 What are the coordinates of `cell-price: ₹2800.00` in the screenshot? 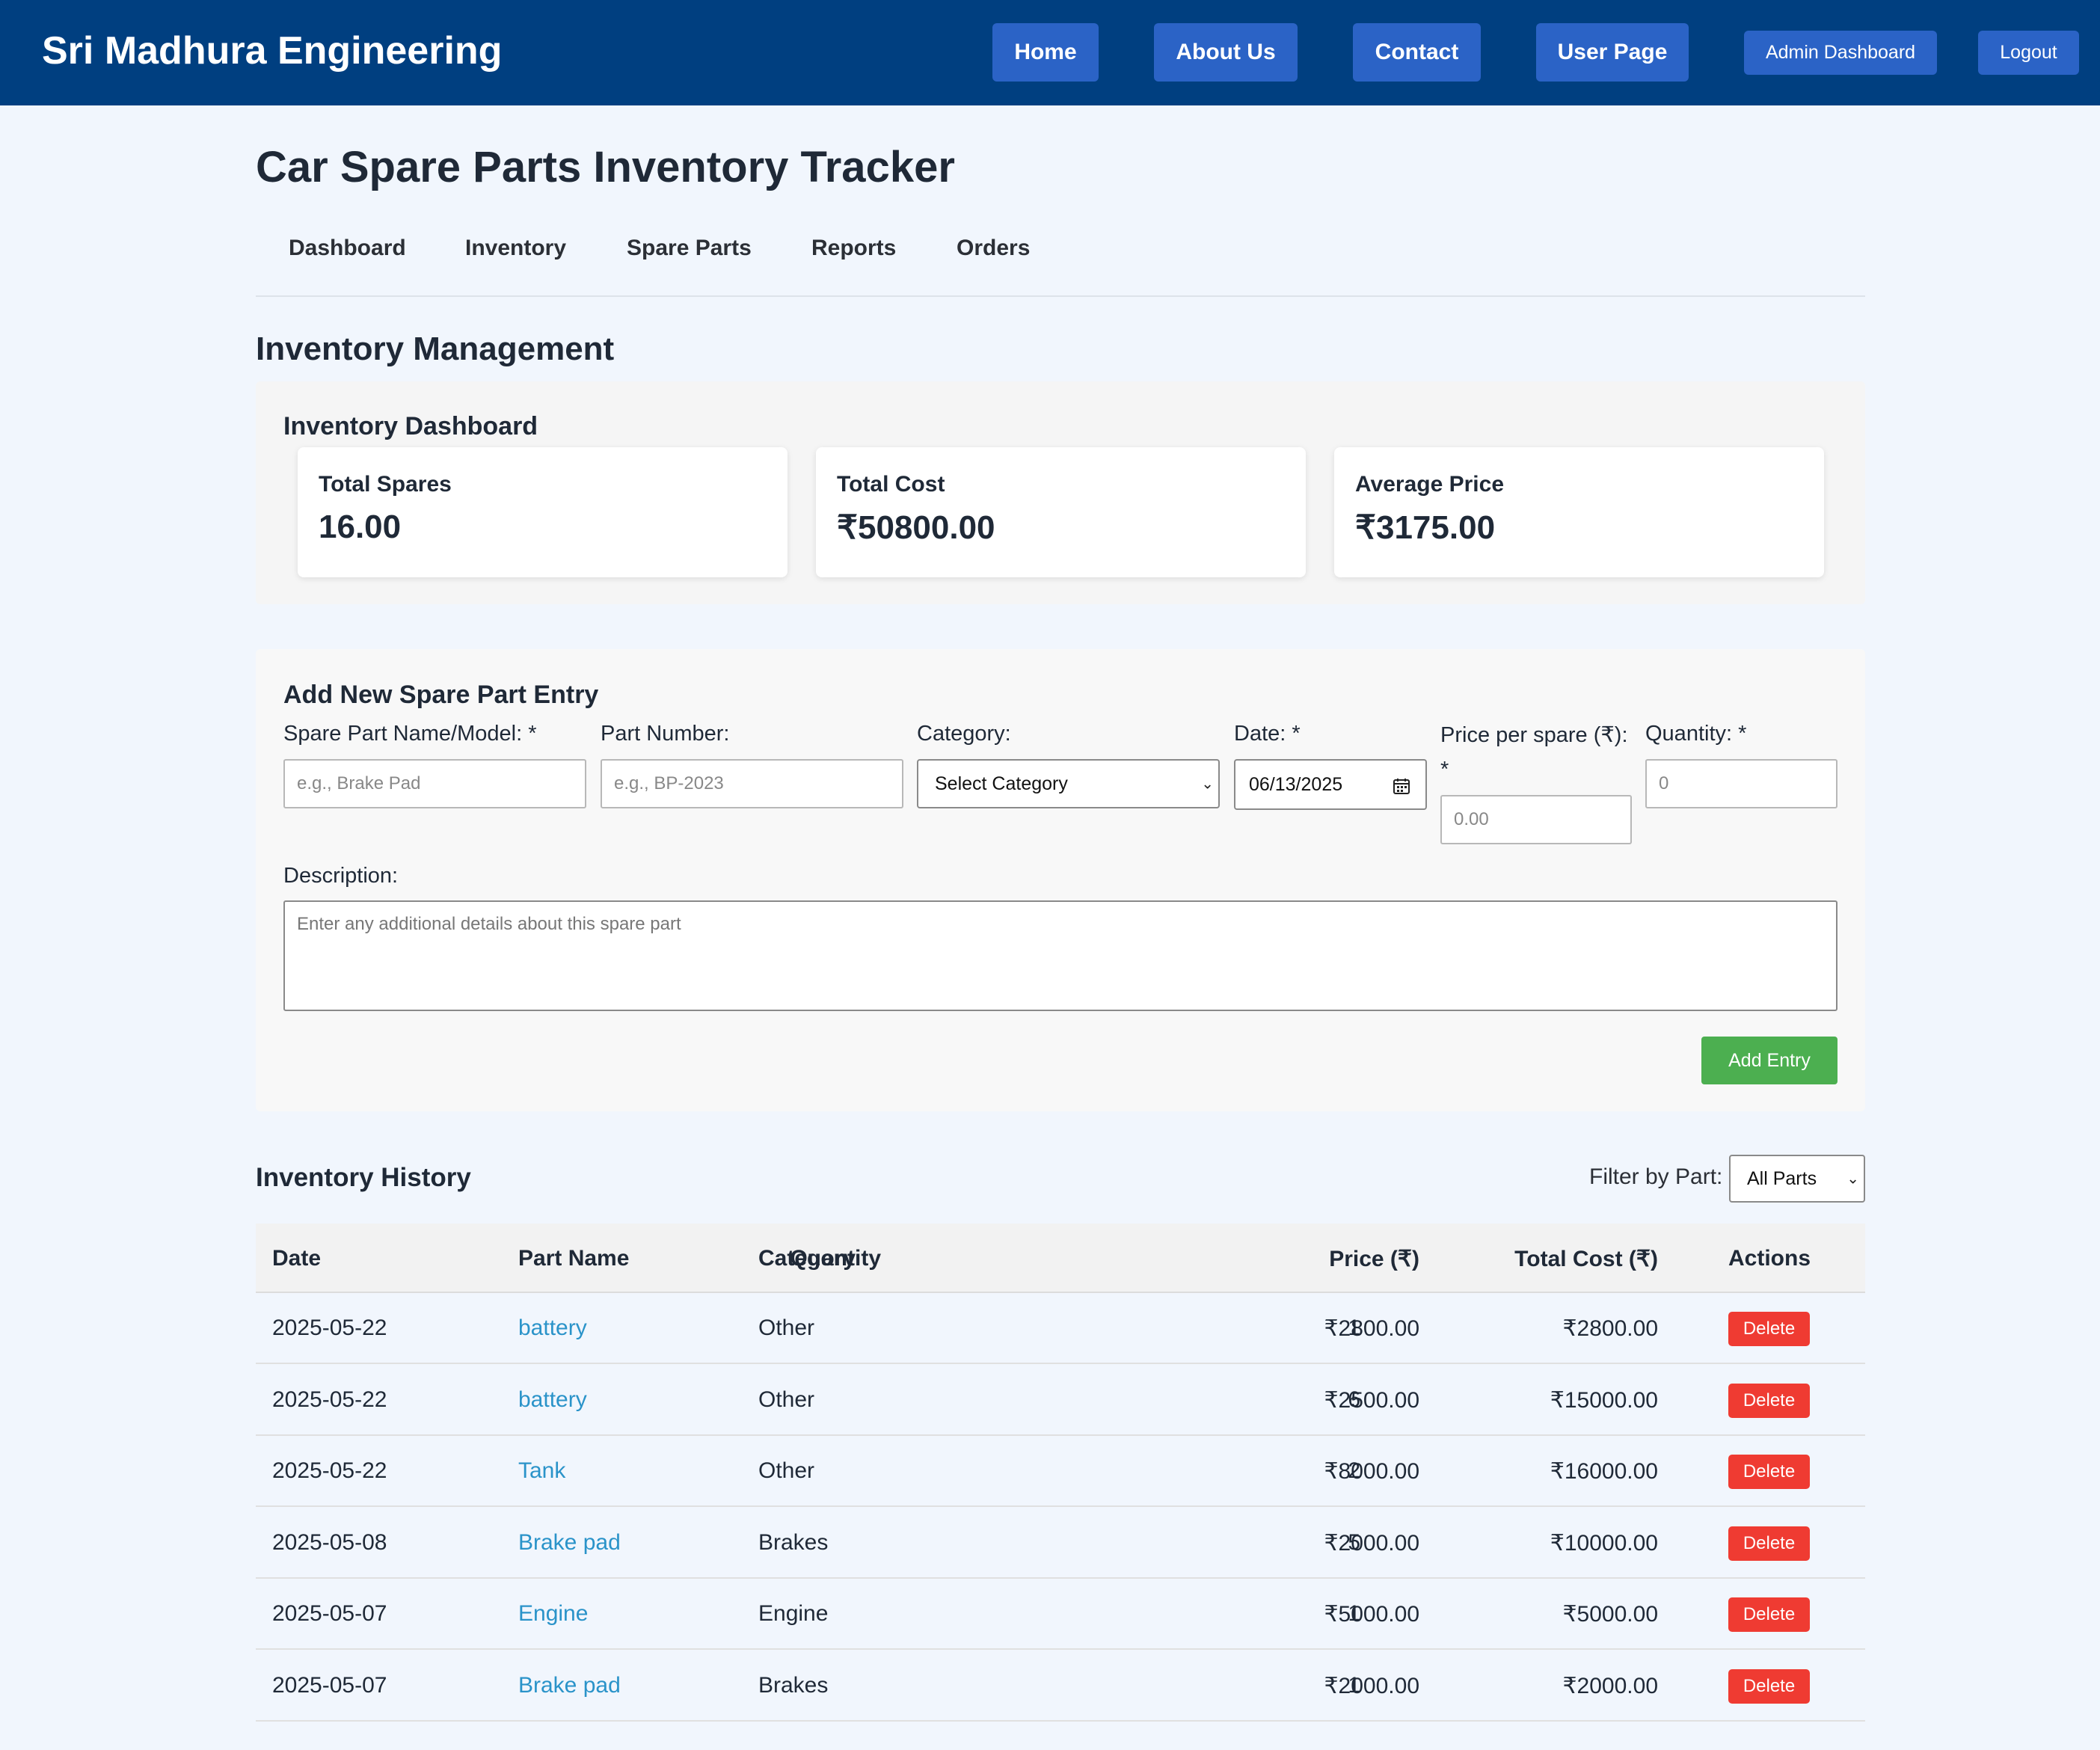 It's located at (1371, 1328).